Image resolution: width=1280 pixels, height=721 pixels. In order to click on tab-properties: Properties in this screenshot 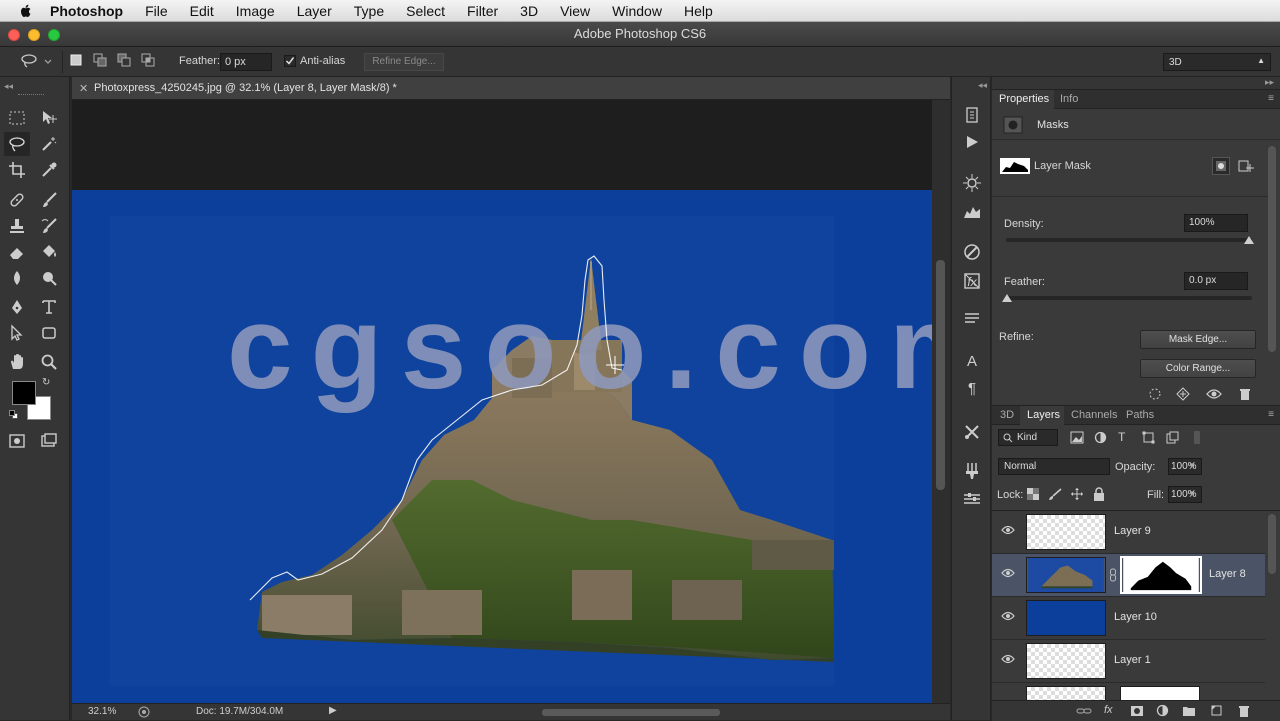, I will do `click(1024, 99)`.